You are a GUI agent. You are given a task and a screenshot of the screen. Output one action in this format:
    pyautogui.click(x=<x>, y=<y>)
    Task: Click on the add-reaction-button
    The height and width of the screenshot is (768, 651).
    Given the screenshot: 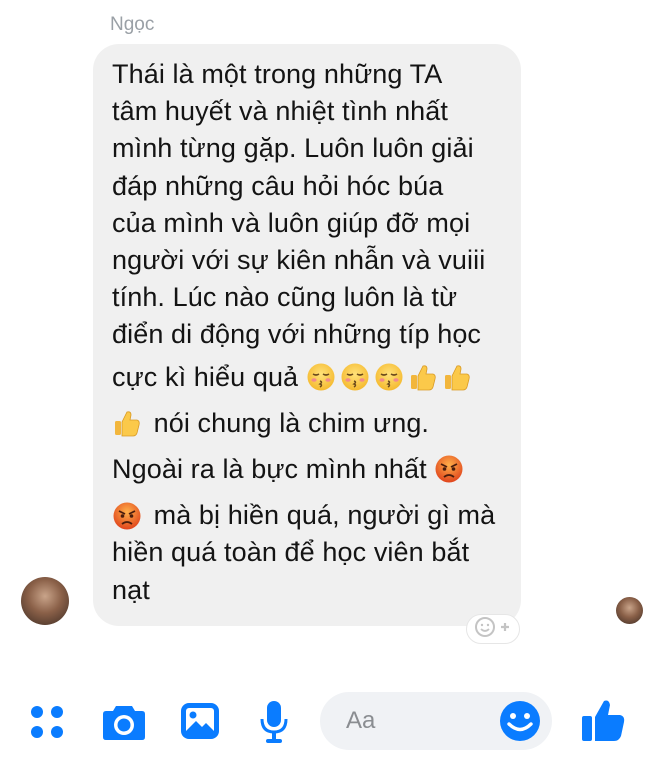 What is the action you would take?
    pyautogui.click(x=493, y=629)
    